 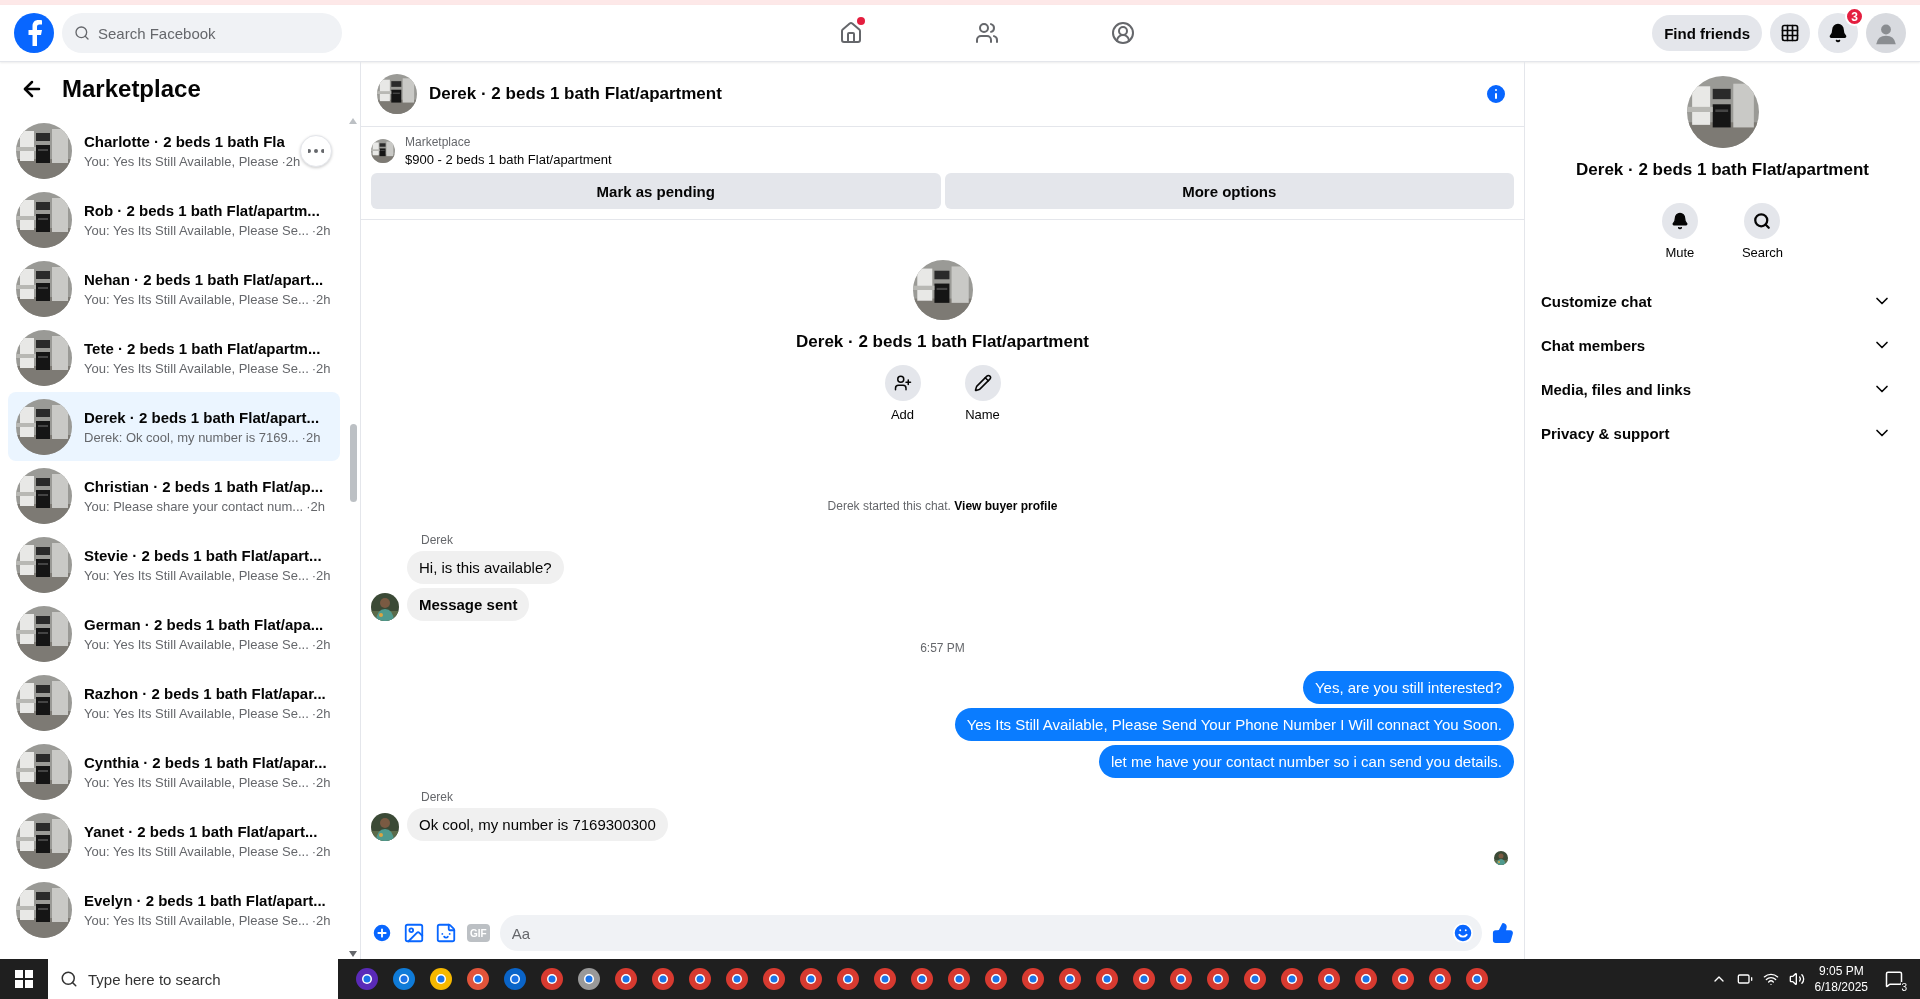 I want to click on details-action-button: Search, so click(x=1762, y=231).